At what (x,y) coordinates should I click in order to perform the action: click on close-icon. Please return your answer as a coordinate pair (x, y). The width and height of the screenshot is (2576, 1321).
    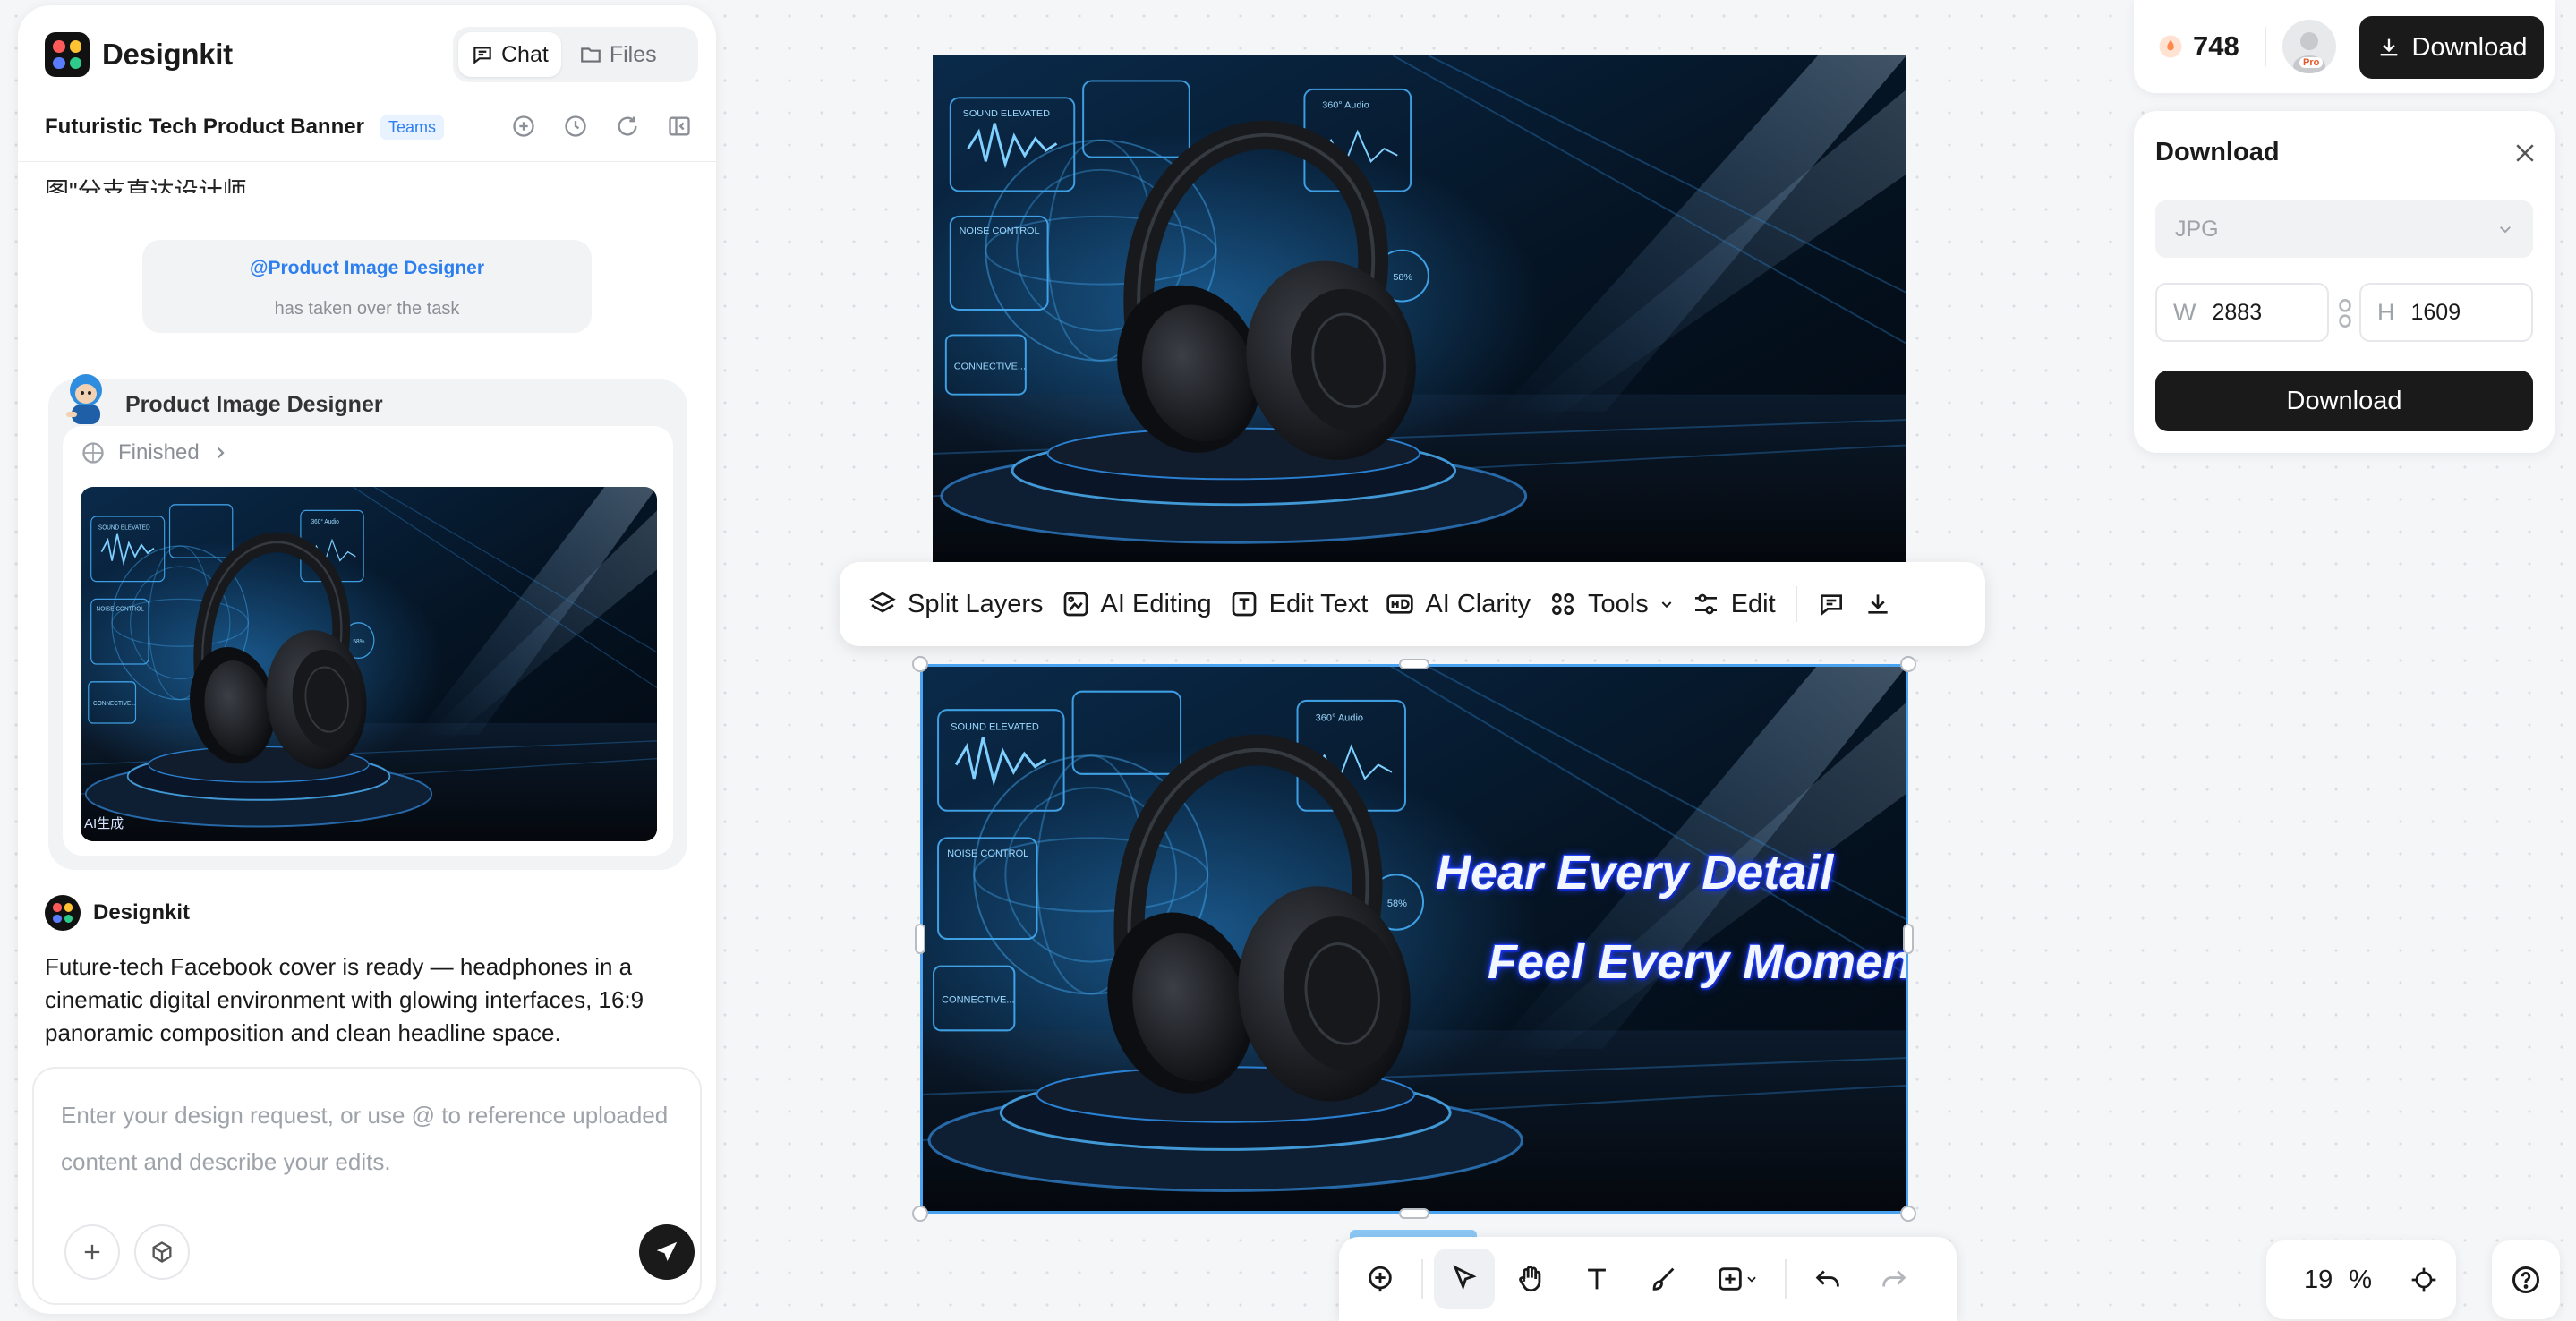
    Looking at the image, I should click on (2525, 153).